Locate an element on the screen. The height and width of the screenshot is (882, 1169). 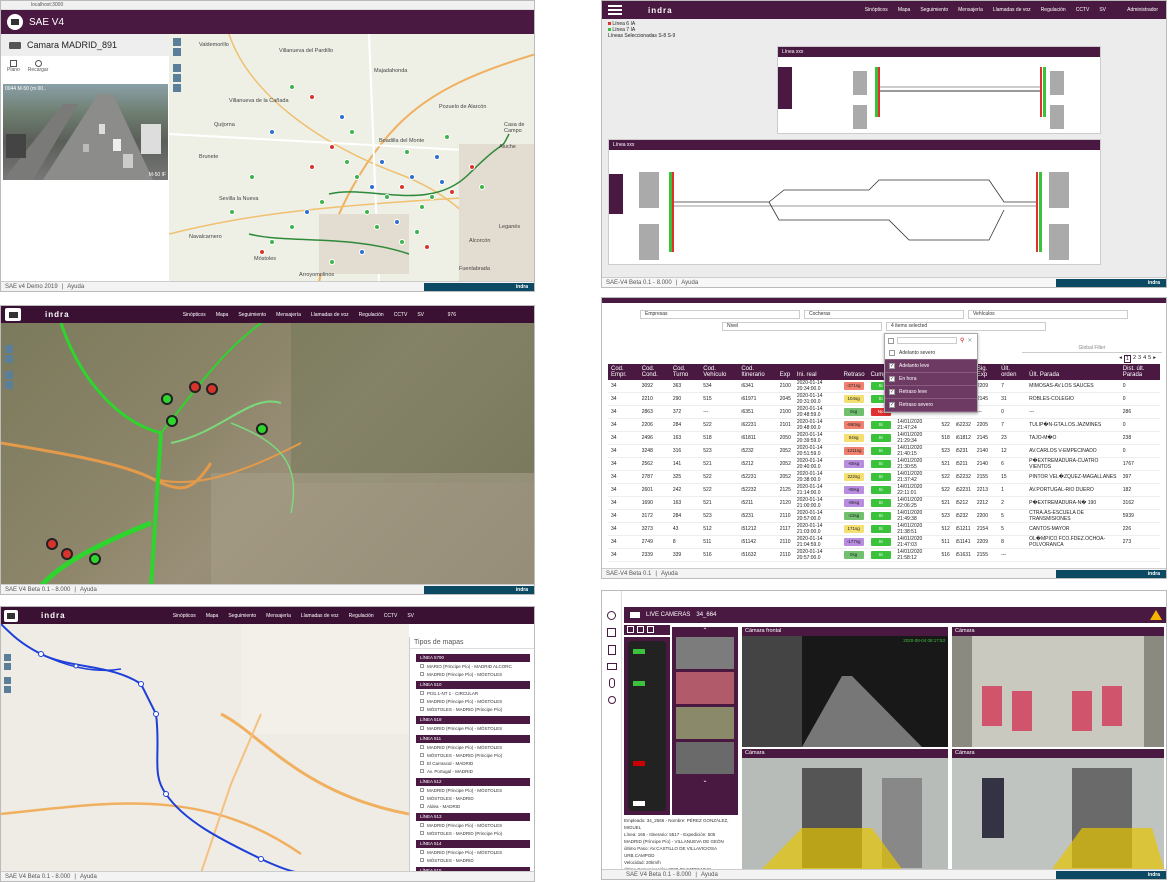
phone-icon is located at coordinates (611, 683).